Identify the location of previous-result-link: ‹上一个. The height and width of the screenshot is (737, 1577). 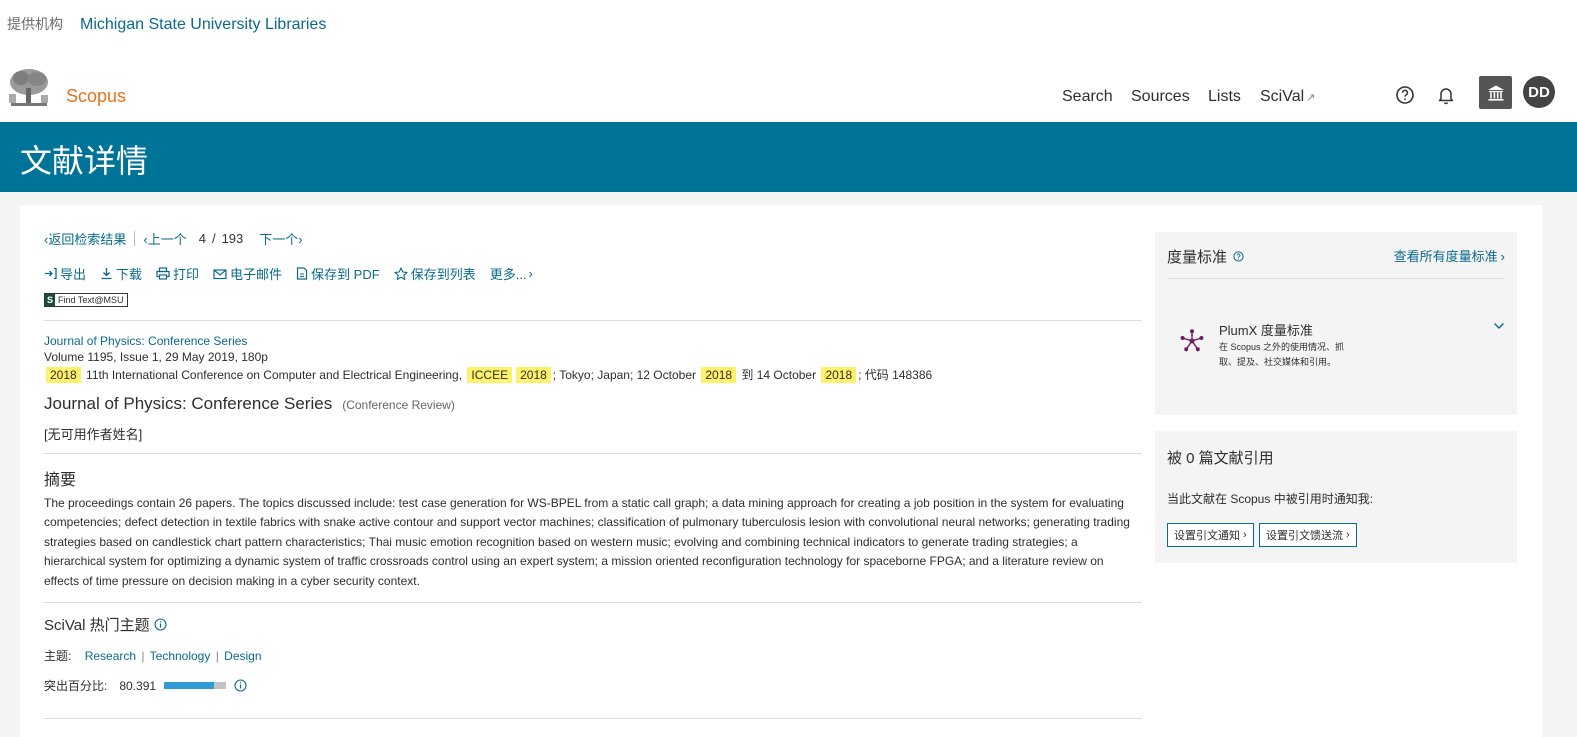
(164, 238).